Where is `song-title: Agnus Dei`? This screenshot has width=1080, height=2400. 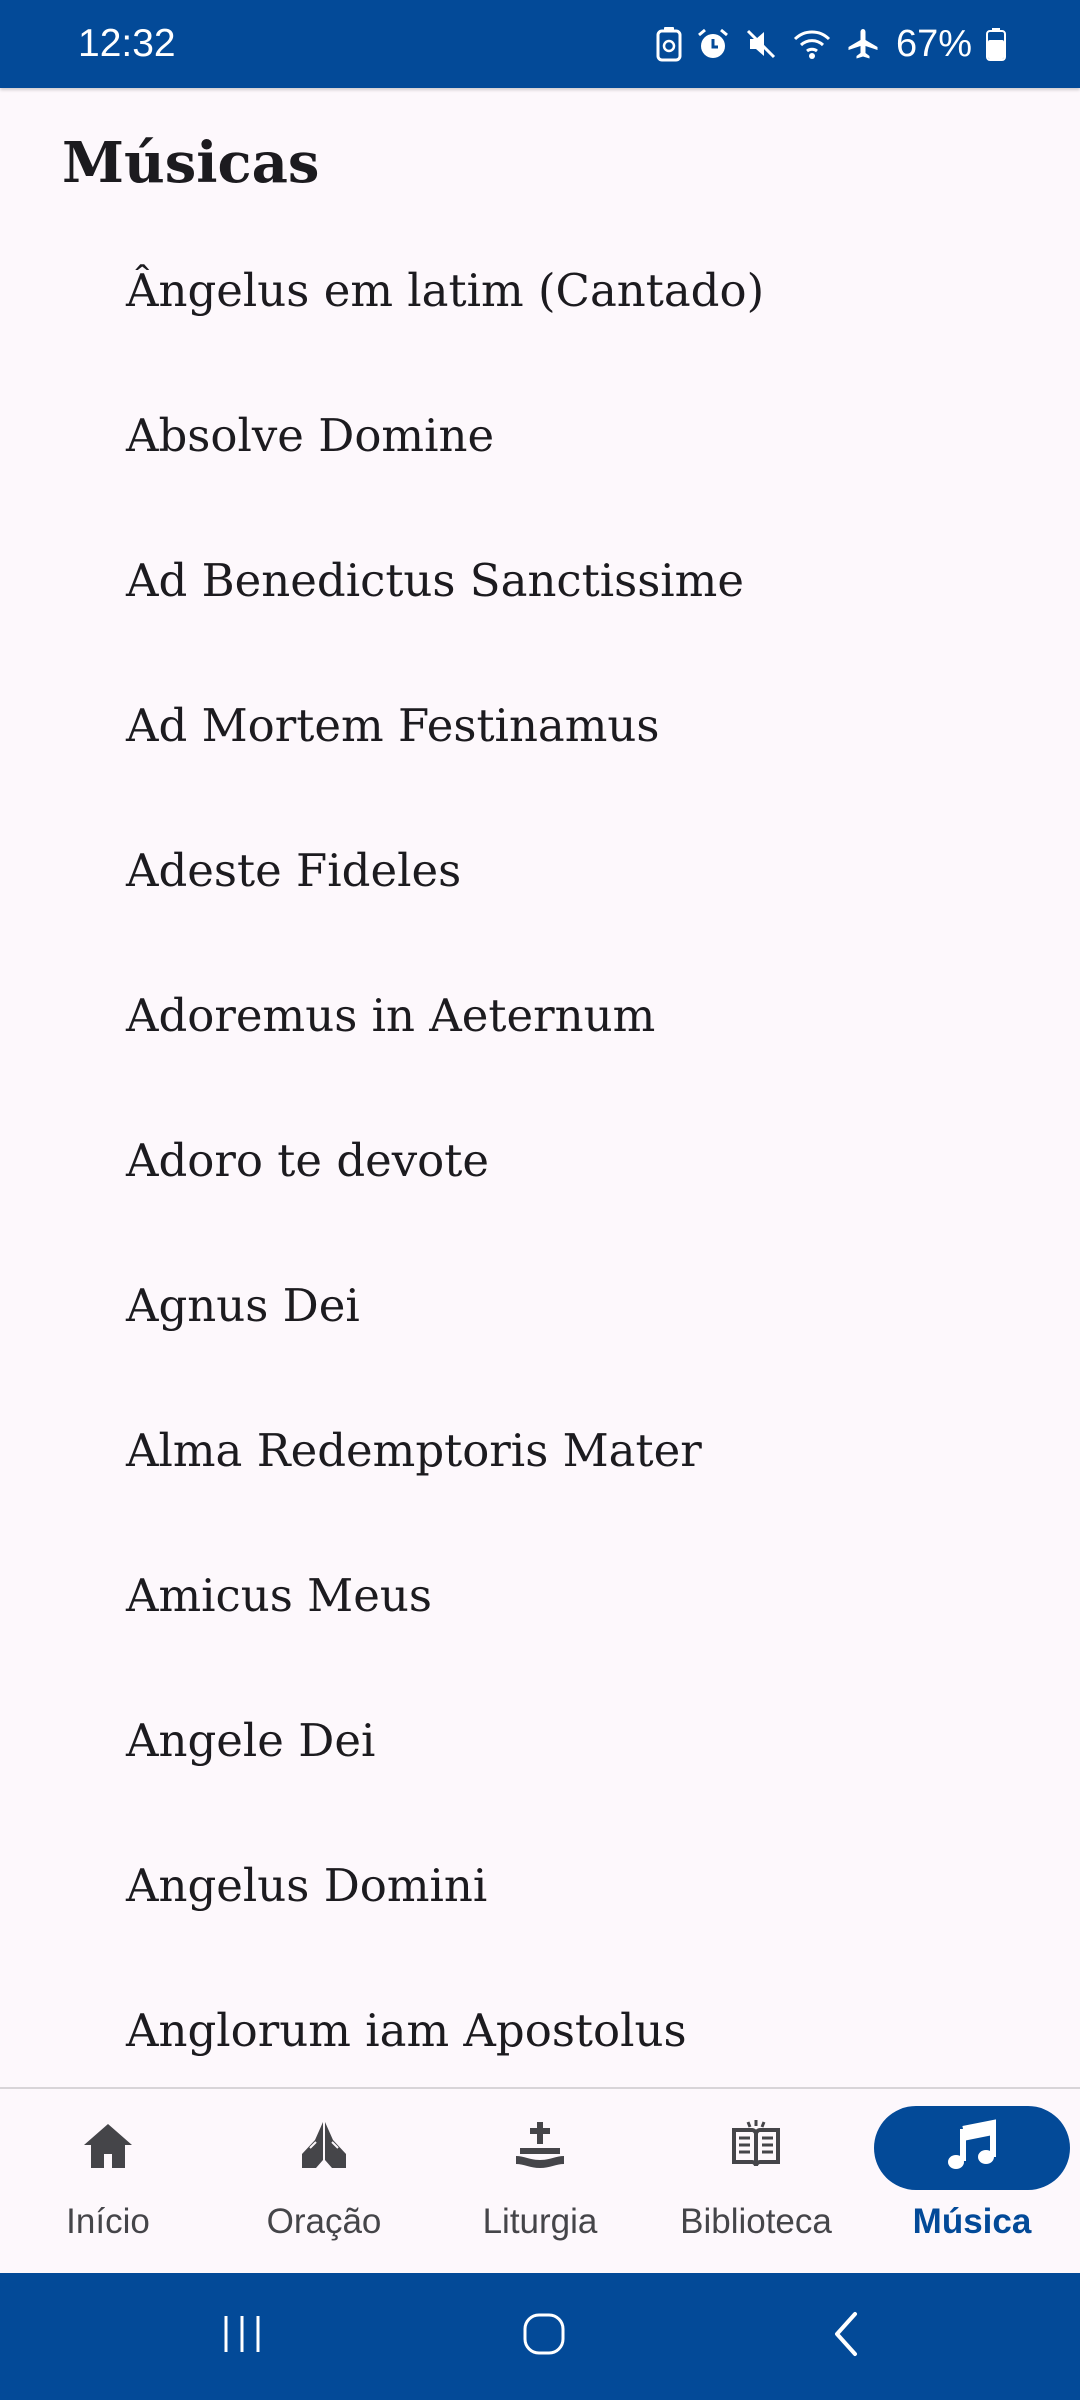
song-title: Agnus Dei is located at coordinates (243, 1305).